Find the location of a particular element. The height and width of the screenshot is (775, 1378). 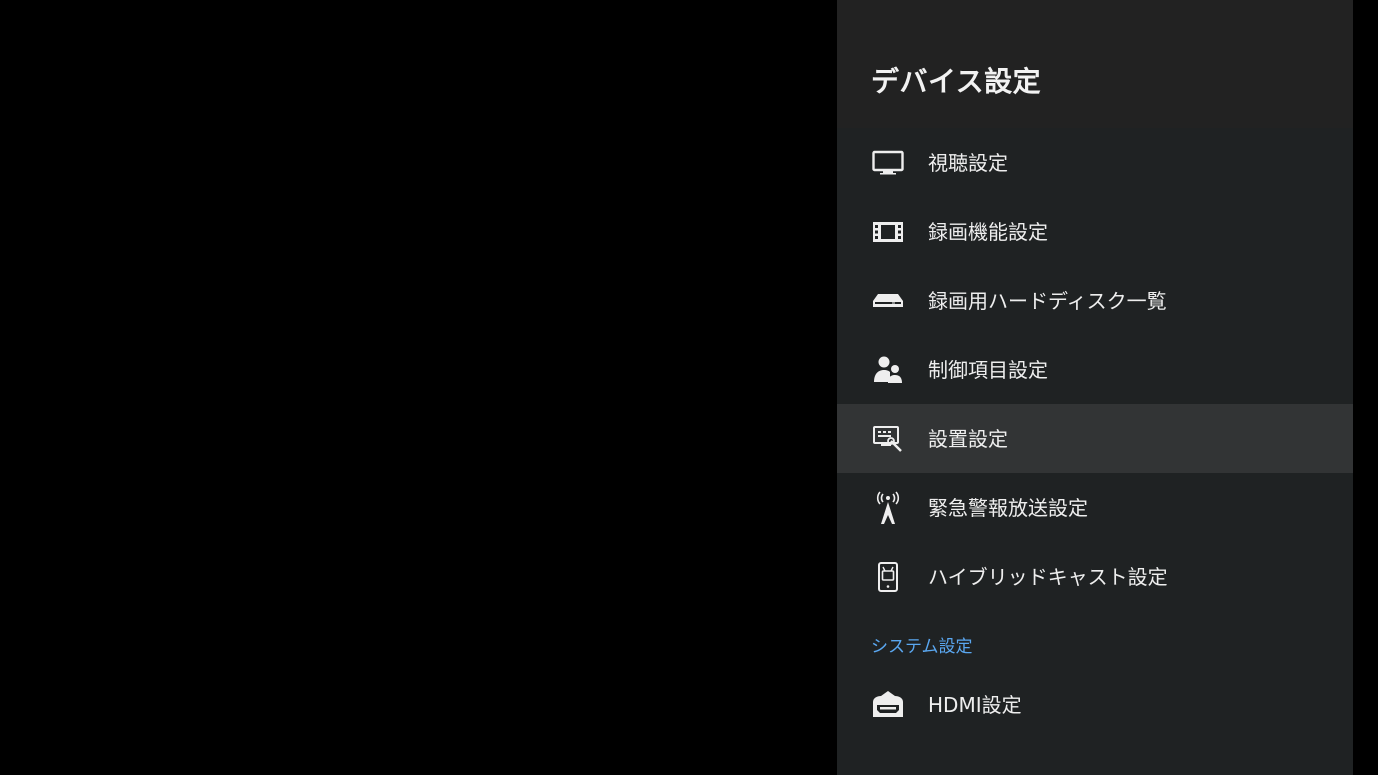

section-title: システム設定 is located at coordinates (922, 647).